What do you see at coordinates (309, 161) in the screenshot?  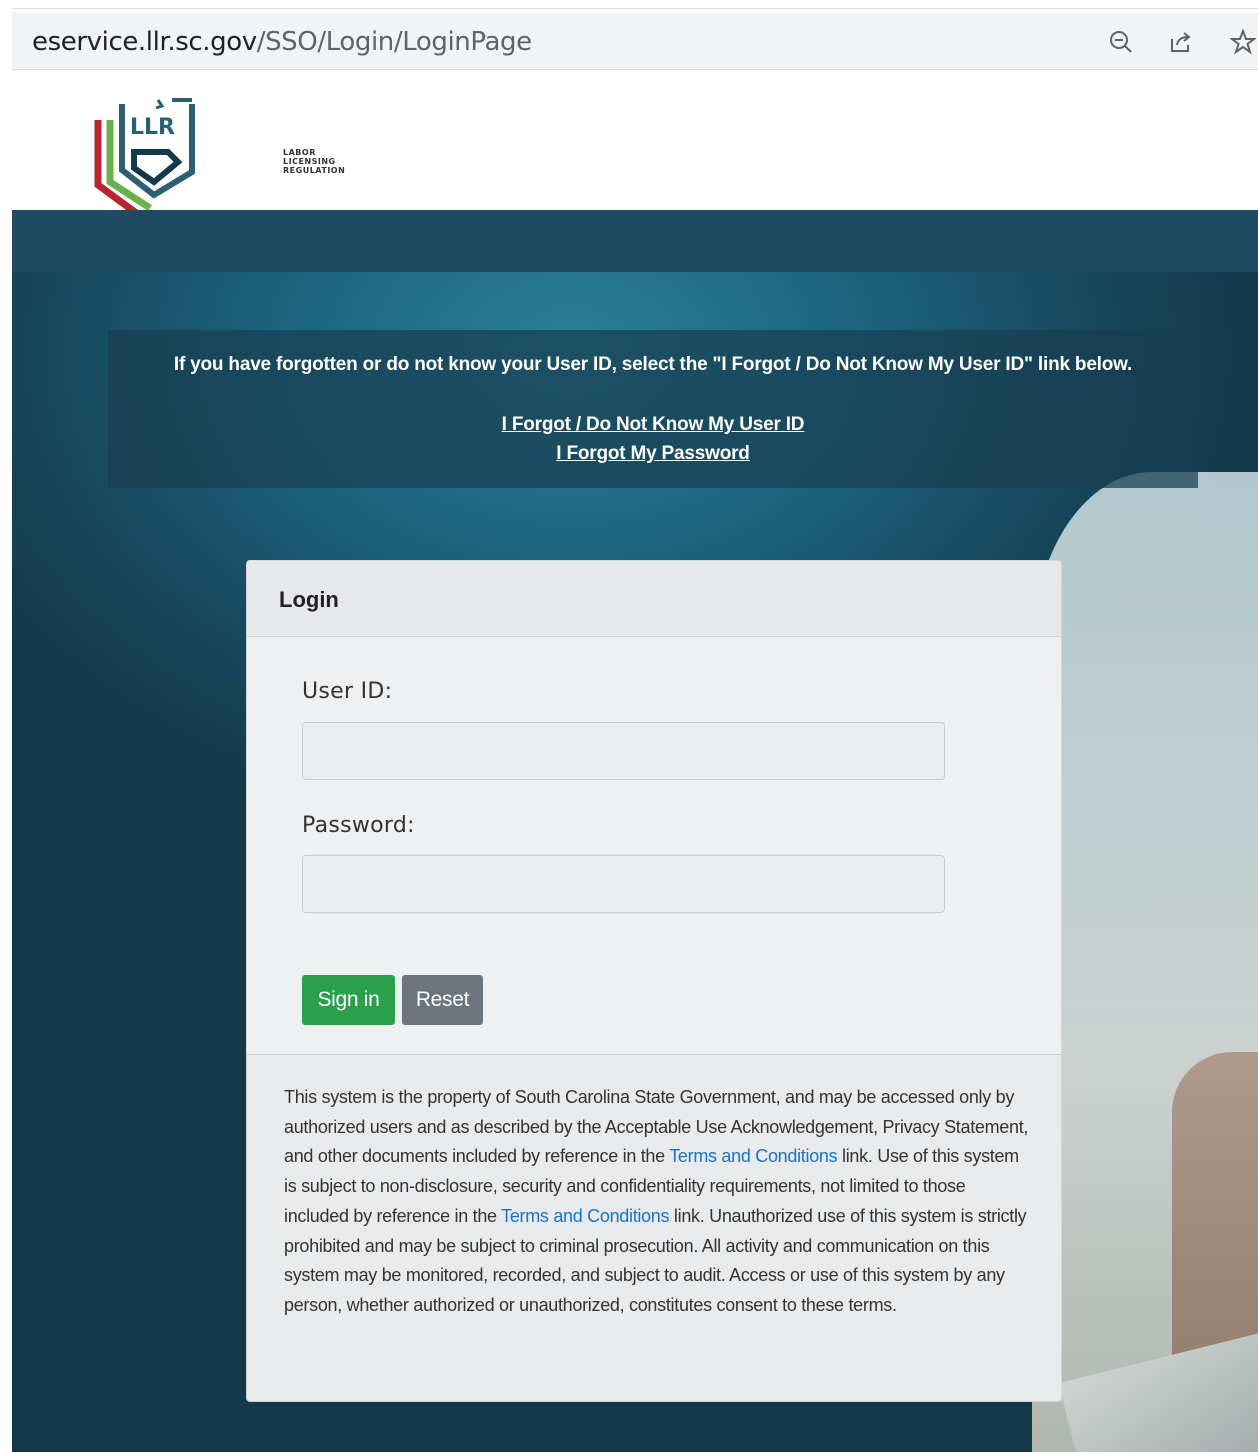 I see `logo-line: LICENSING` at bounding box center [309, 161].